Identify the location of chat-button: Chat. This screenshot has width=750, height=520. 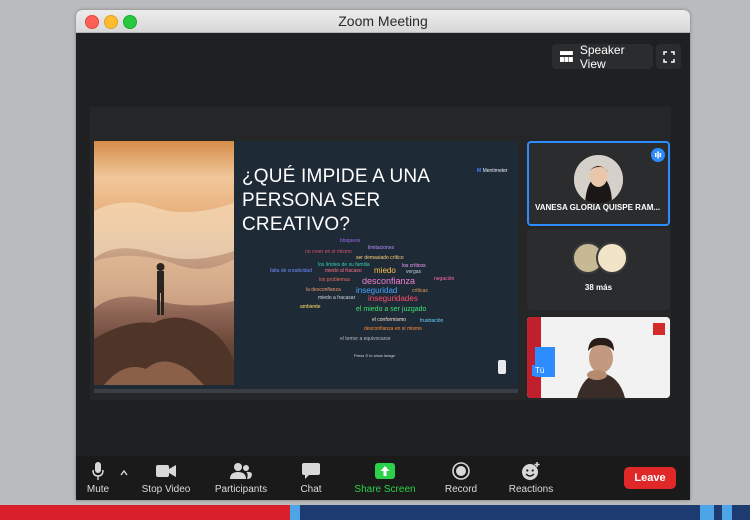
(311, 478).